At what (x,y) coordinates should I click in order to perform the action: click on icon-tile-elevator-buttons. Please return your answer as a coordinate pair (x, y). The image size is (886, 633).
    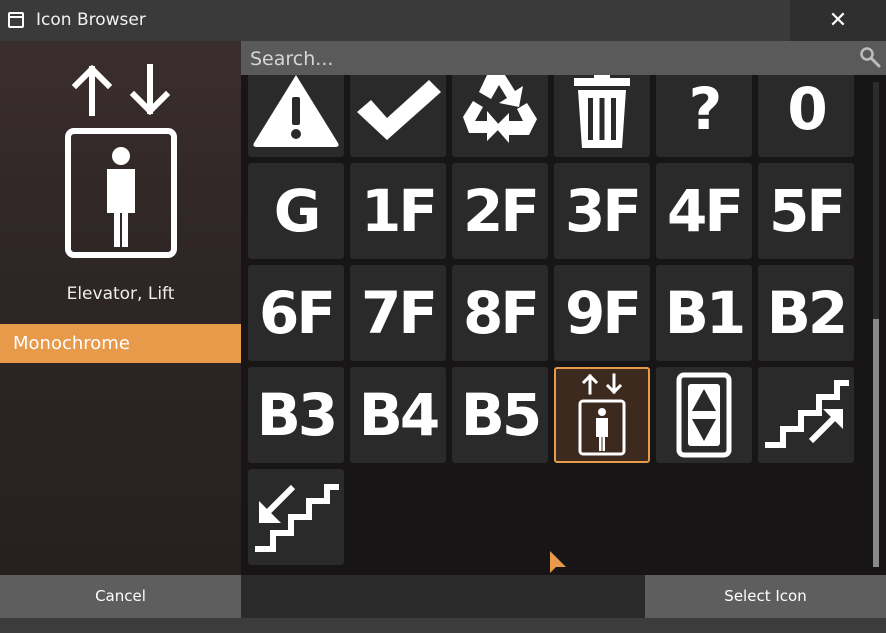
    Looking at the image, I should click on (704, 415).